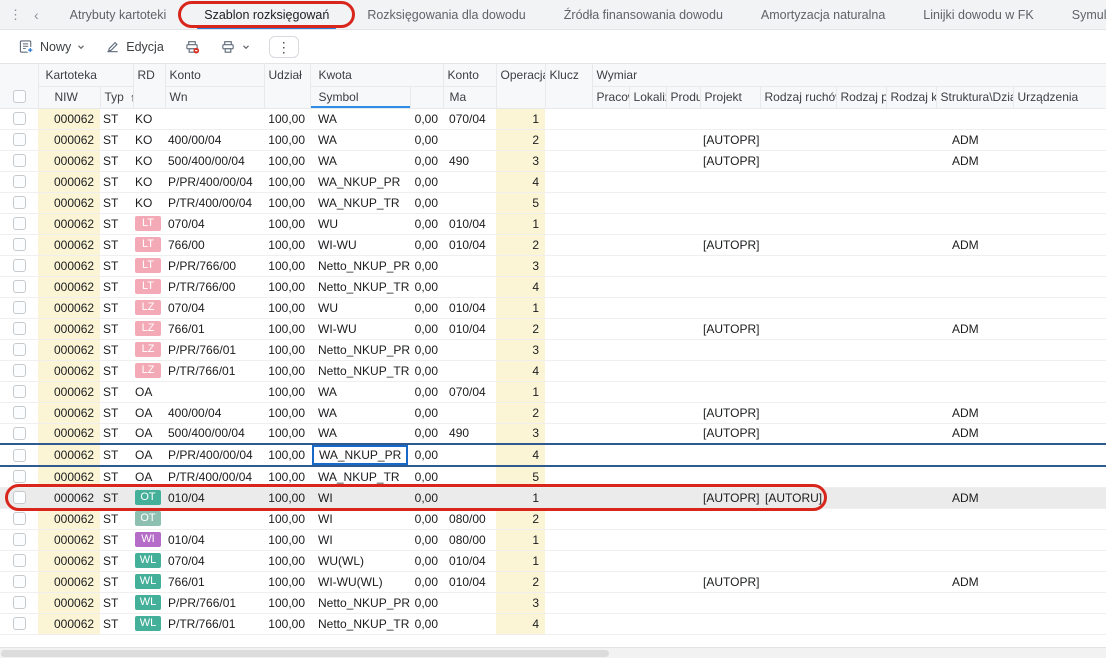 The width and height of the screenshot is (1106, 658). What do you see at coordinates (360, 434) in the screenshot?
I see `cell-symbol: WA` at bounding box center [360, 434].